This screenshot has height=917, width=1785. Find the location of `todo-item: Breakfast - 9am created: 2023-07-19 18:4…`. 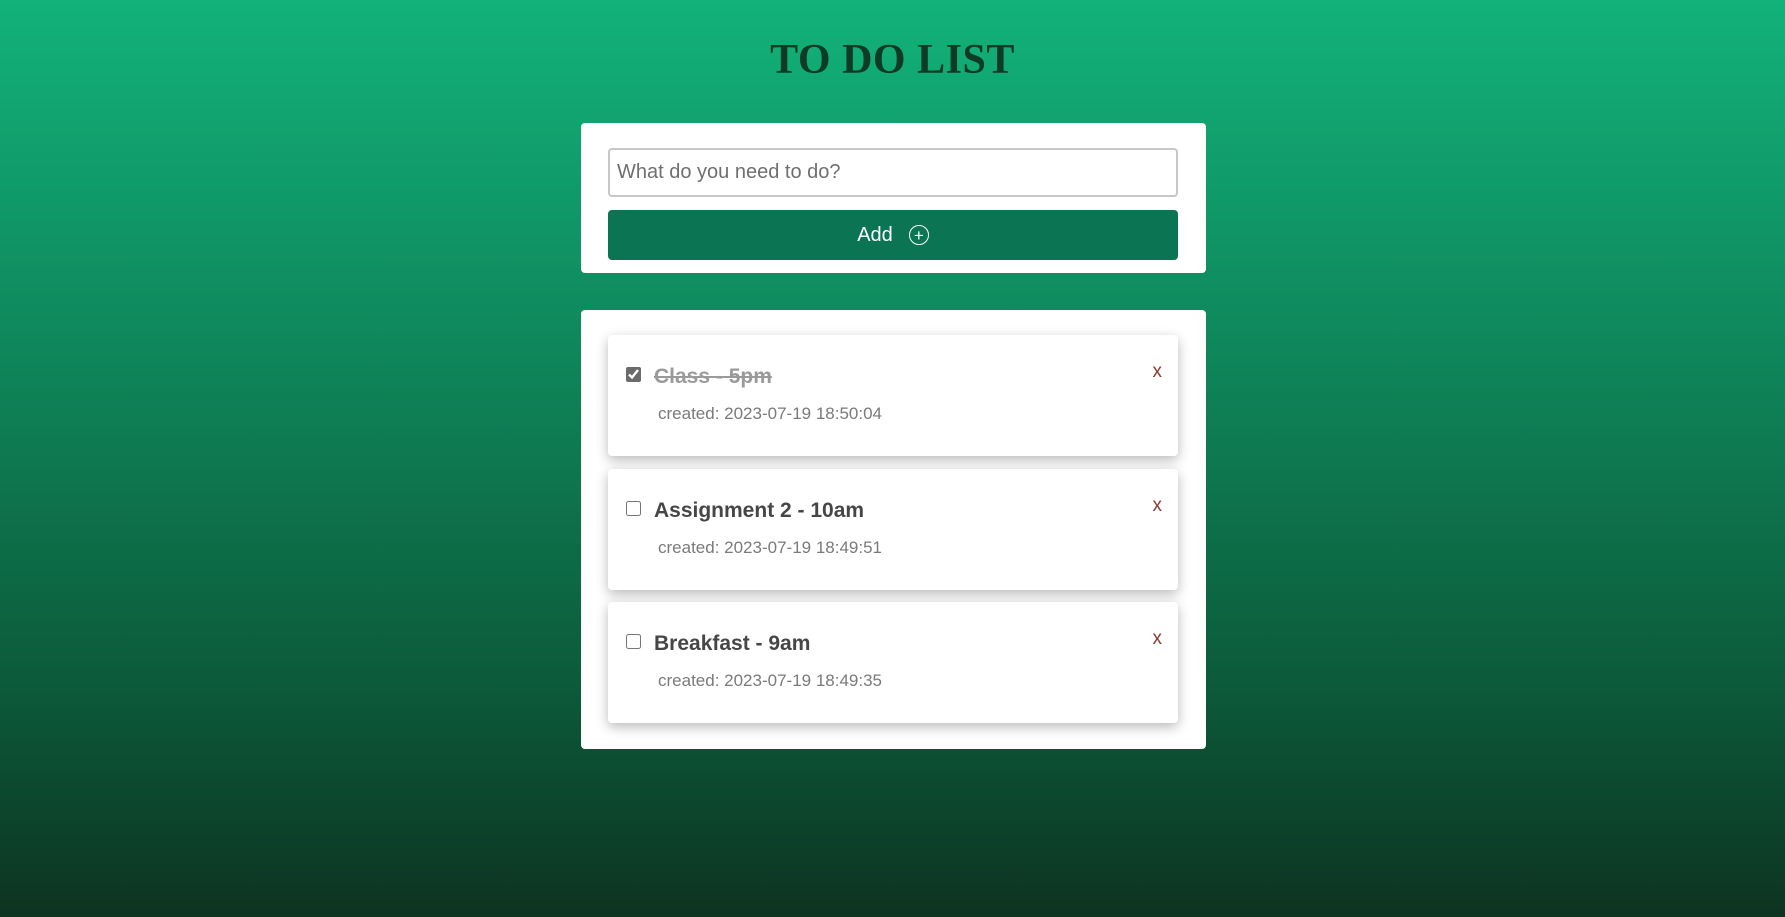

todo-item: Breakfast - 9am created: 2023-07-19 18:4… is located at coordinates (893, 662).